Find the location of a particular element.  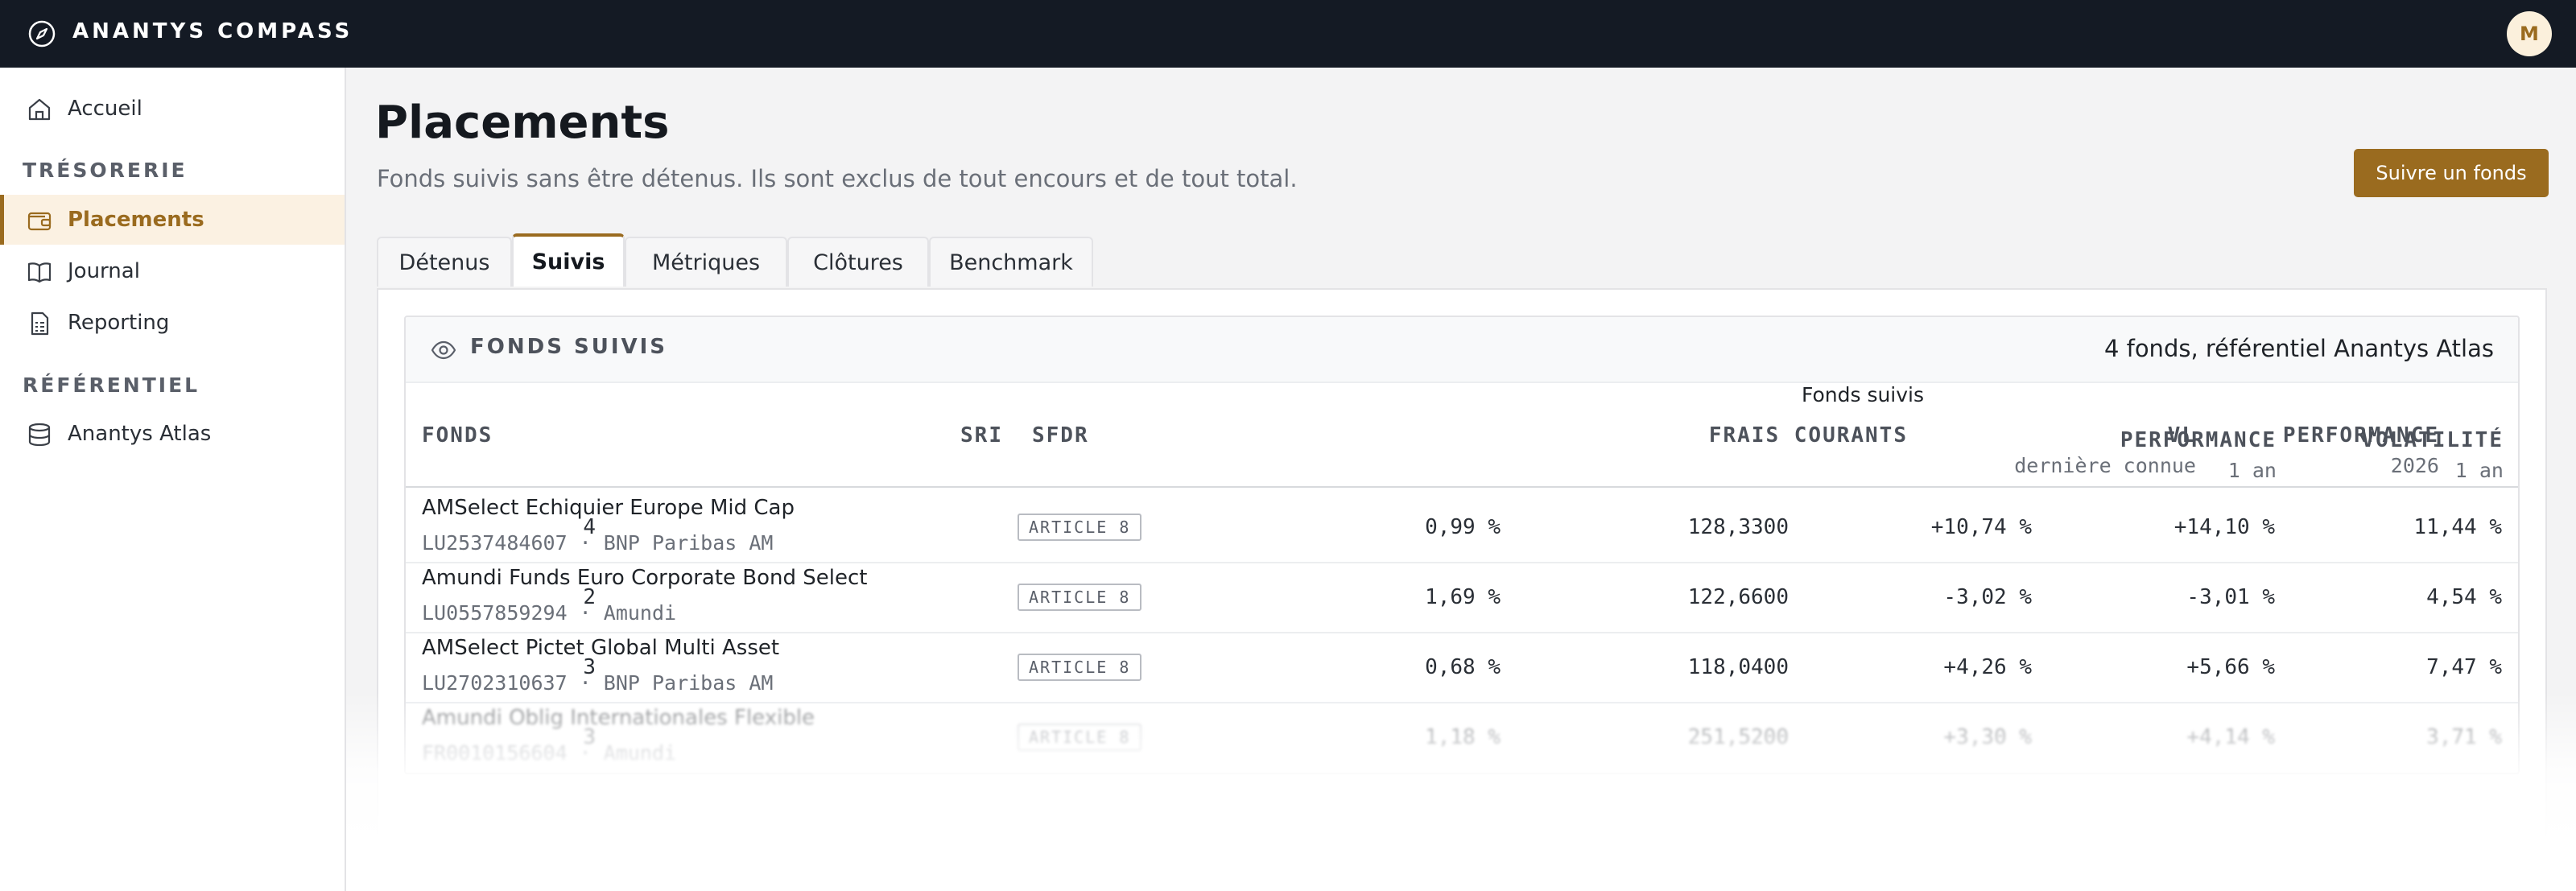

tab-suivis: Suivis is located at coordinates (568, 260).